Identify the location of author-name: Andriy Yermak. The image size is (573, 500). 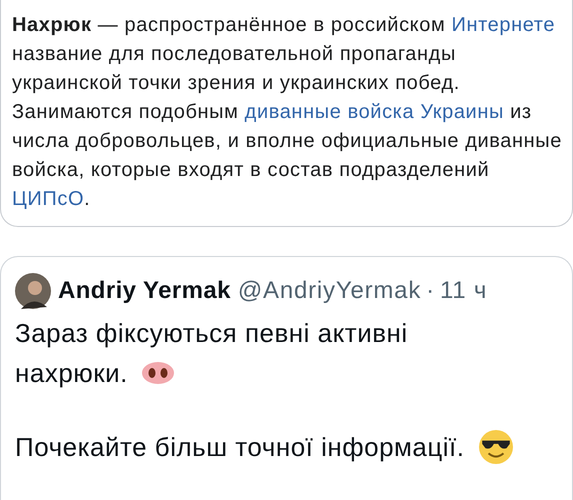
(144, 291).